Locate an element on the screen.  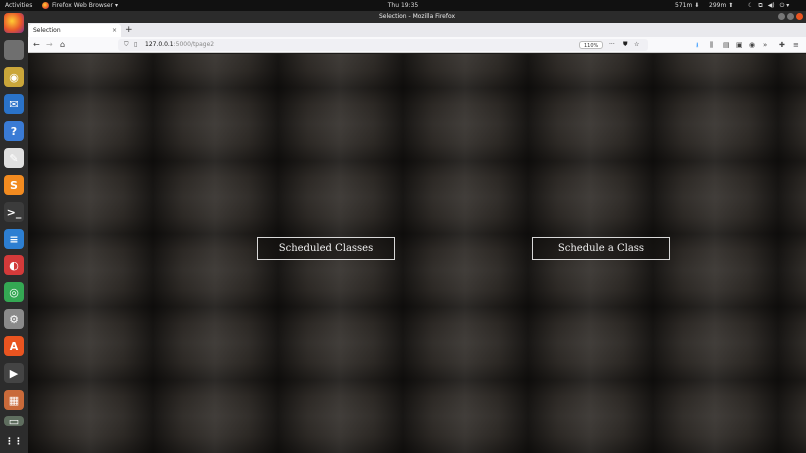
maximize-button is located at coordinates (790, 16).